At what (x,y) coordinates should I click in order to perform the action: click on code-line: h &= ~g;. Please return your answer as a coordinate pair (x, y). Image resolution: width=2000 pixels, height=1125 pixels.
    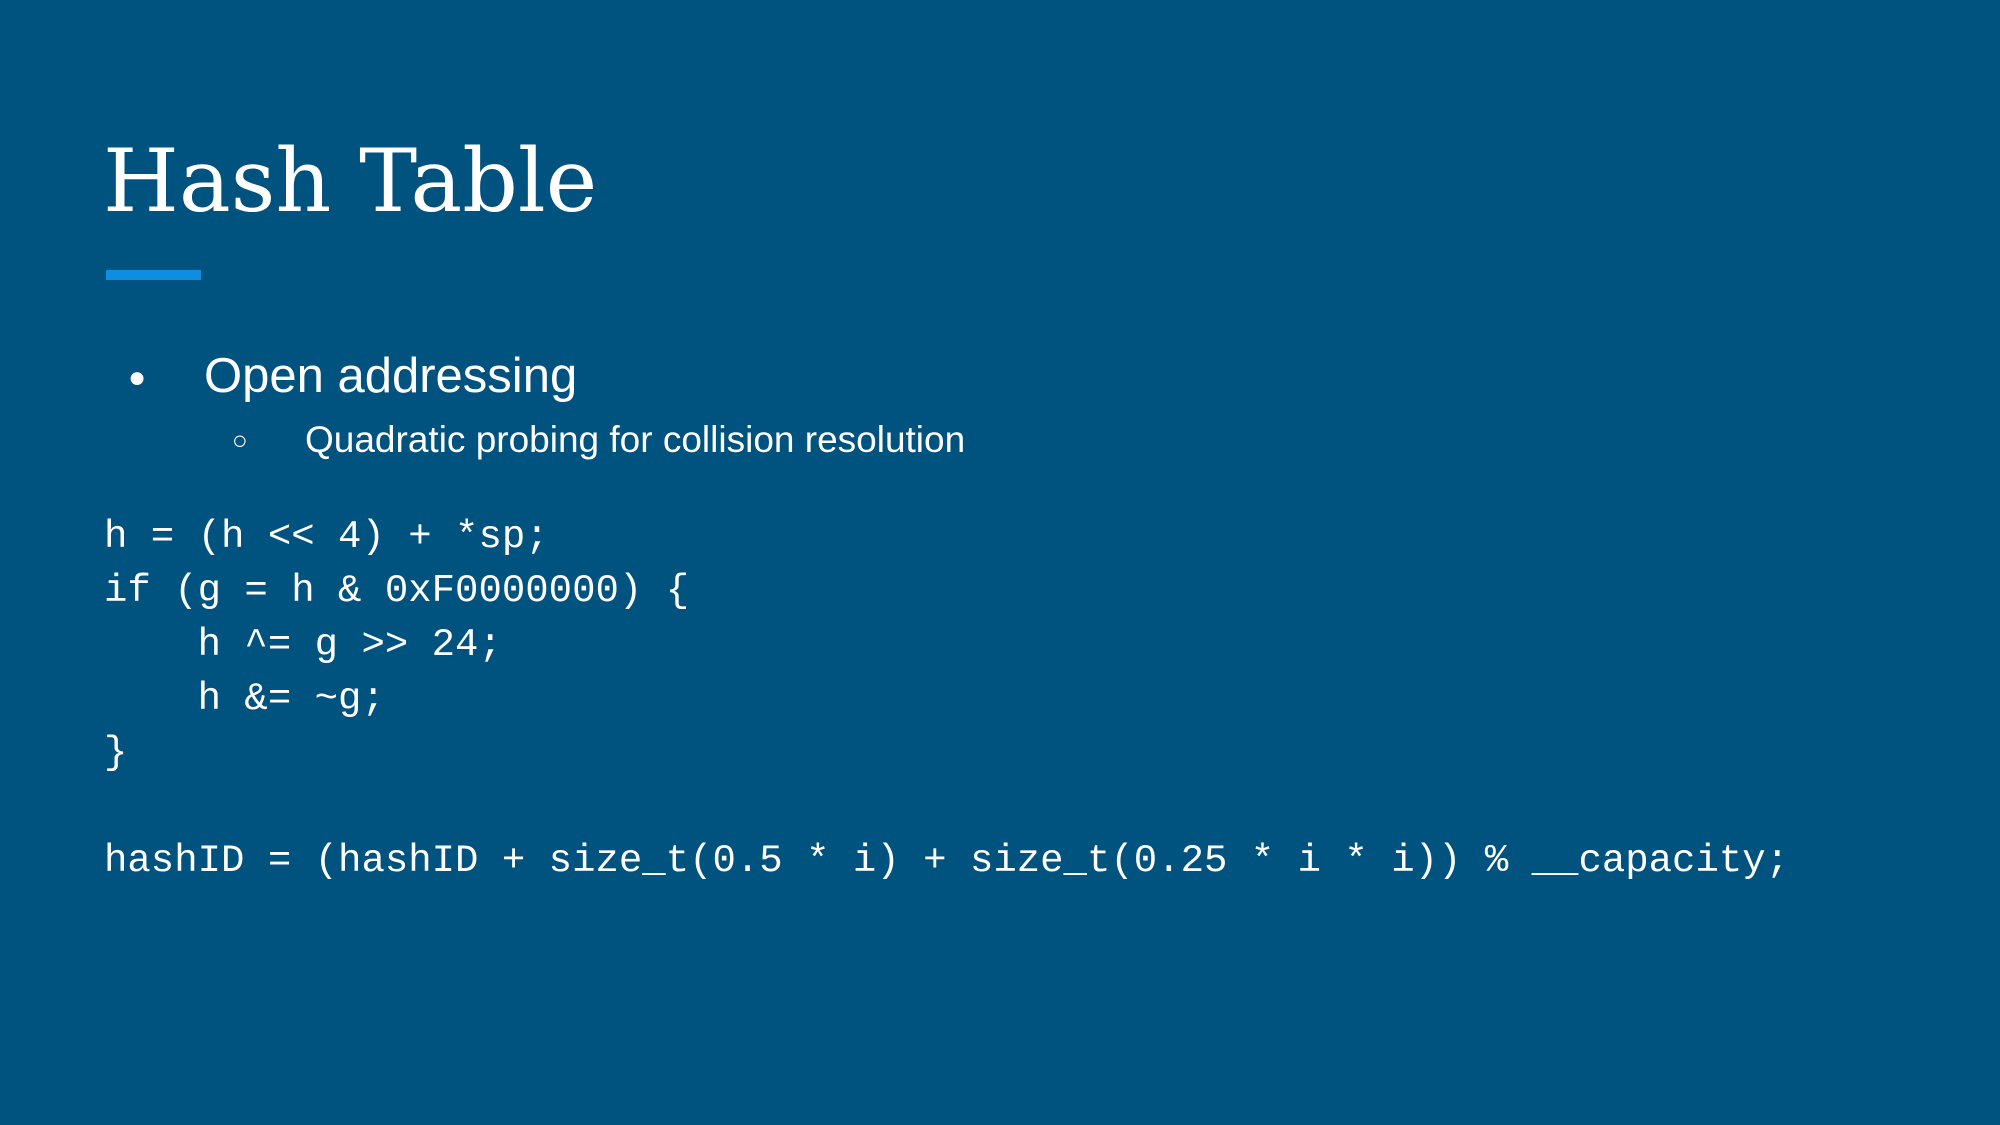
    Looking at the image, I should click on (244, 699).